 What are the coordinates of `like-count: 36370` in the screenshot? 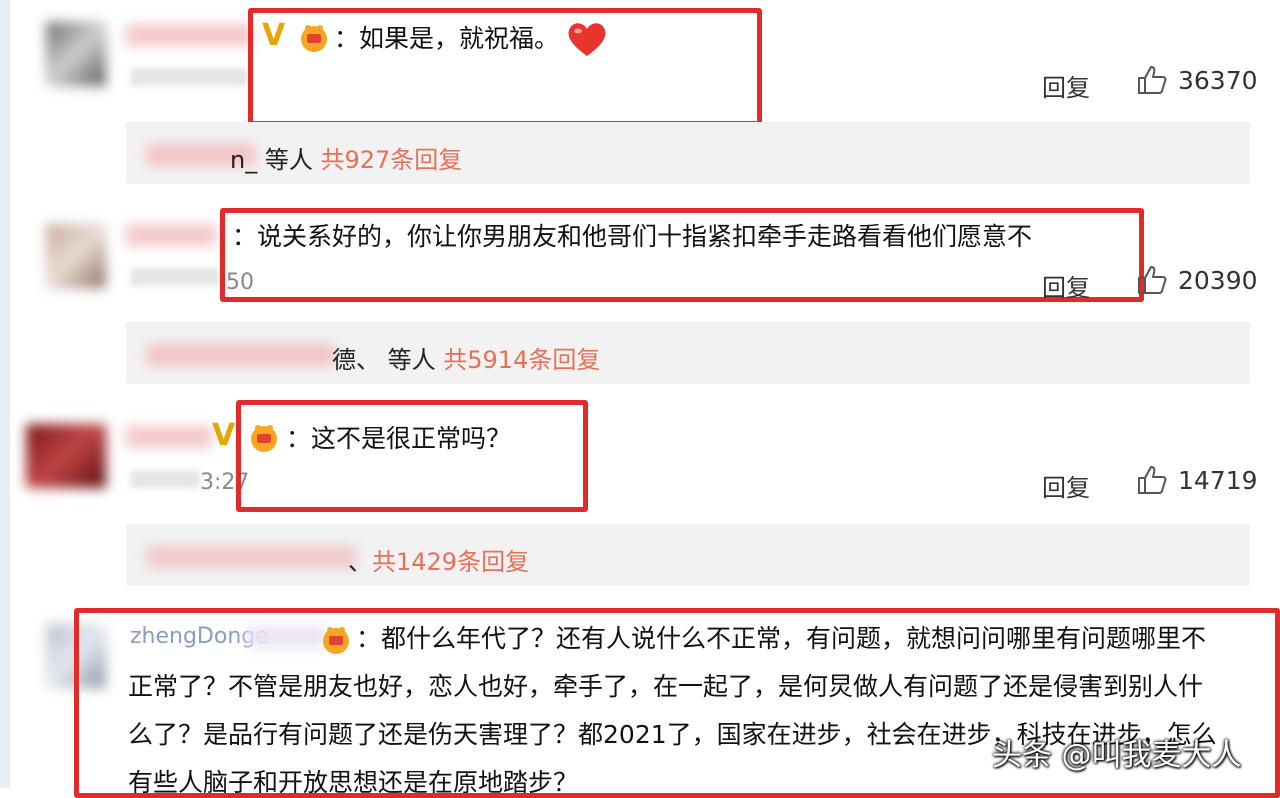 It's located at (1218, 80).